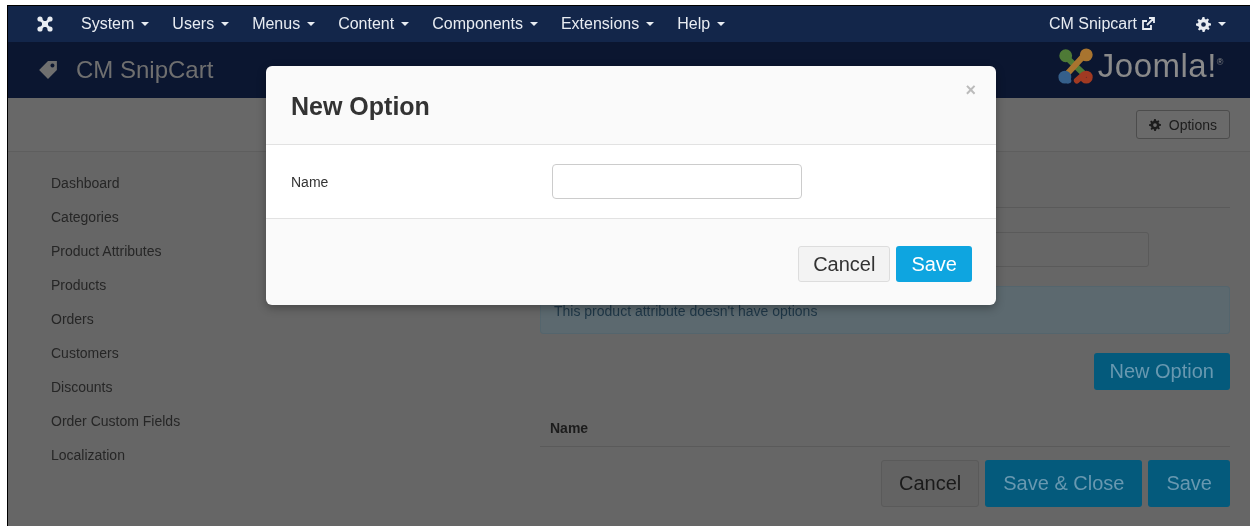  Describe the element at coordinates (165, 326) in the screenshot. I see `sidebar-item: Orders` at that location.